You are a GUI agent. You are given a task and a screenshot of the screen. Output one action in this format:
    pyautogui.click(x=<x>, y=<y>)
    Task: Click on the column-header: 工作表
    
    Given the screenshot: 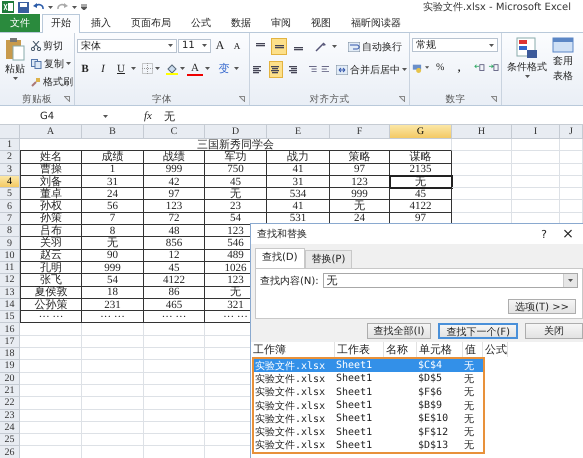 What is the action you would take?
    pyautogui.click(x=359, y=349)
    